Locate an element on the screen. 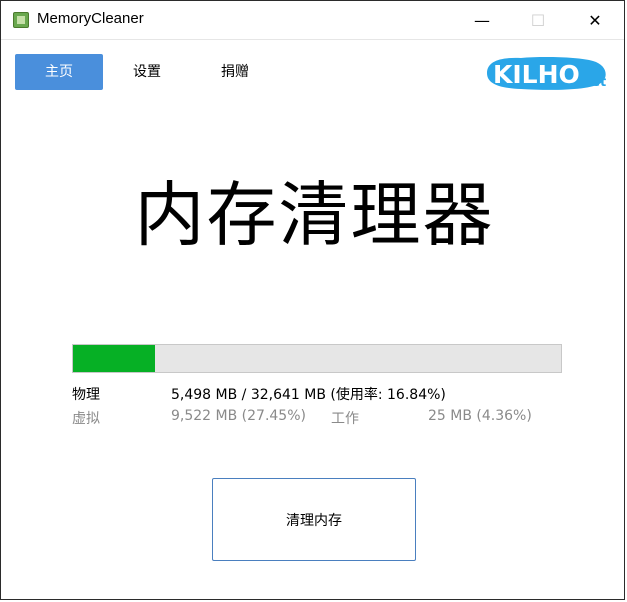 This screenshot has height=602, width=627. memory-usage-bar is located at coordinates (317, 358).